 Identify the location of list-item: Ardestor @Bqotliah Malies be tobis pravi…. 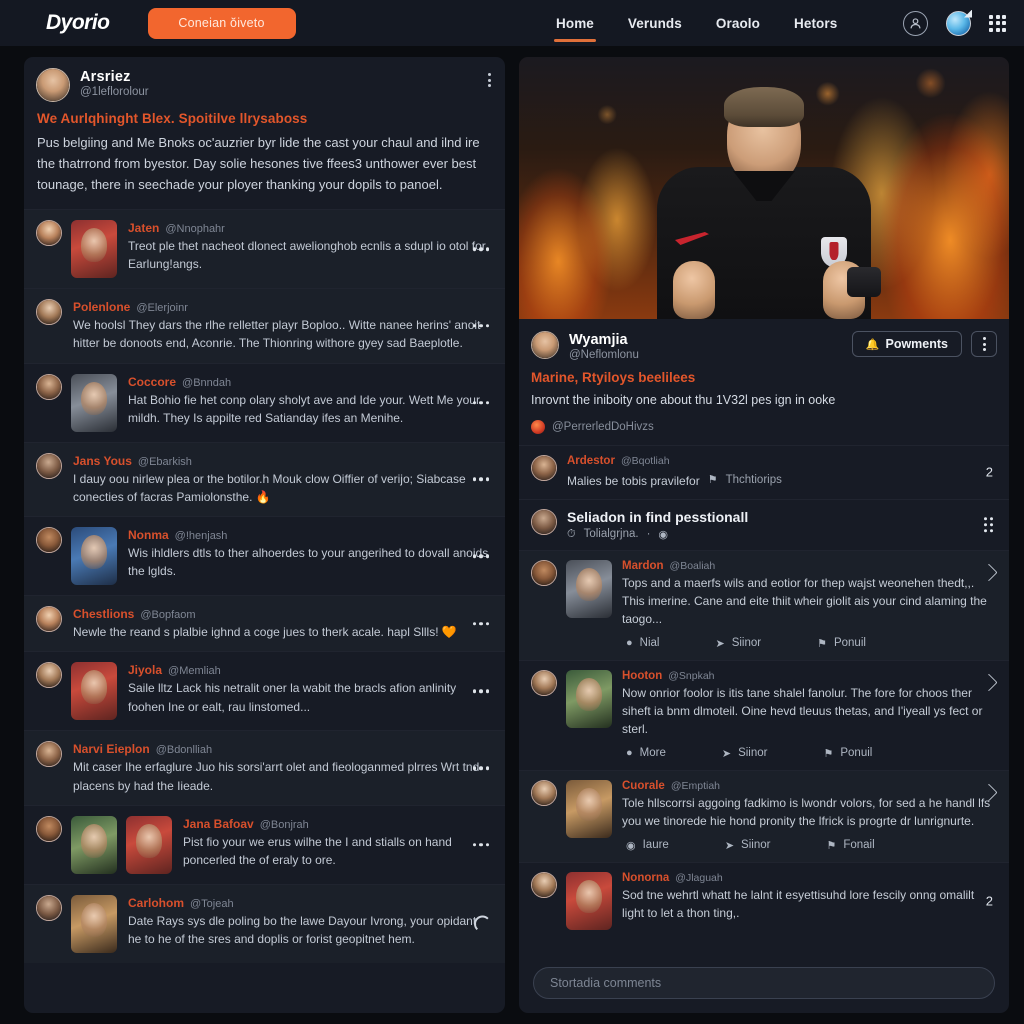
(764, 471).